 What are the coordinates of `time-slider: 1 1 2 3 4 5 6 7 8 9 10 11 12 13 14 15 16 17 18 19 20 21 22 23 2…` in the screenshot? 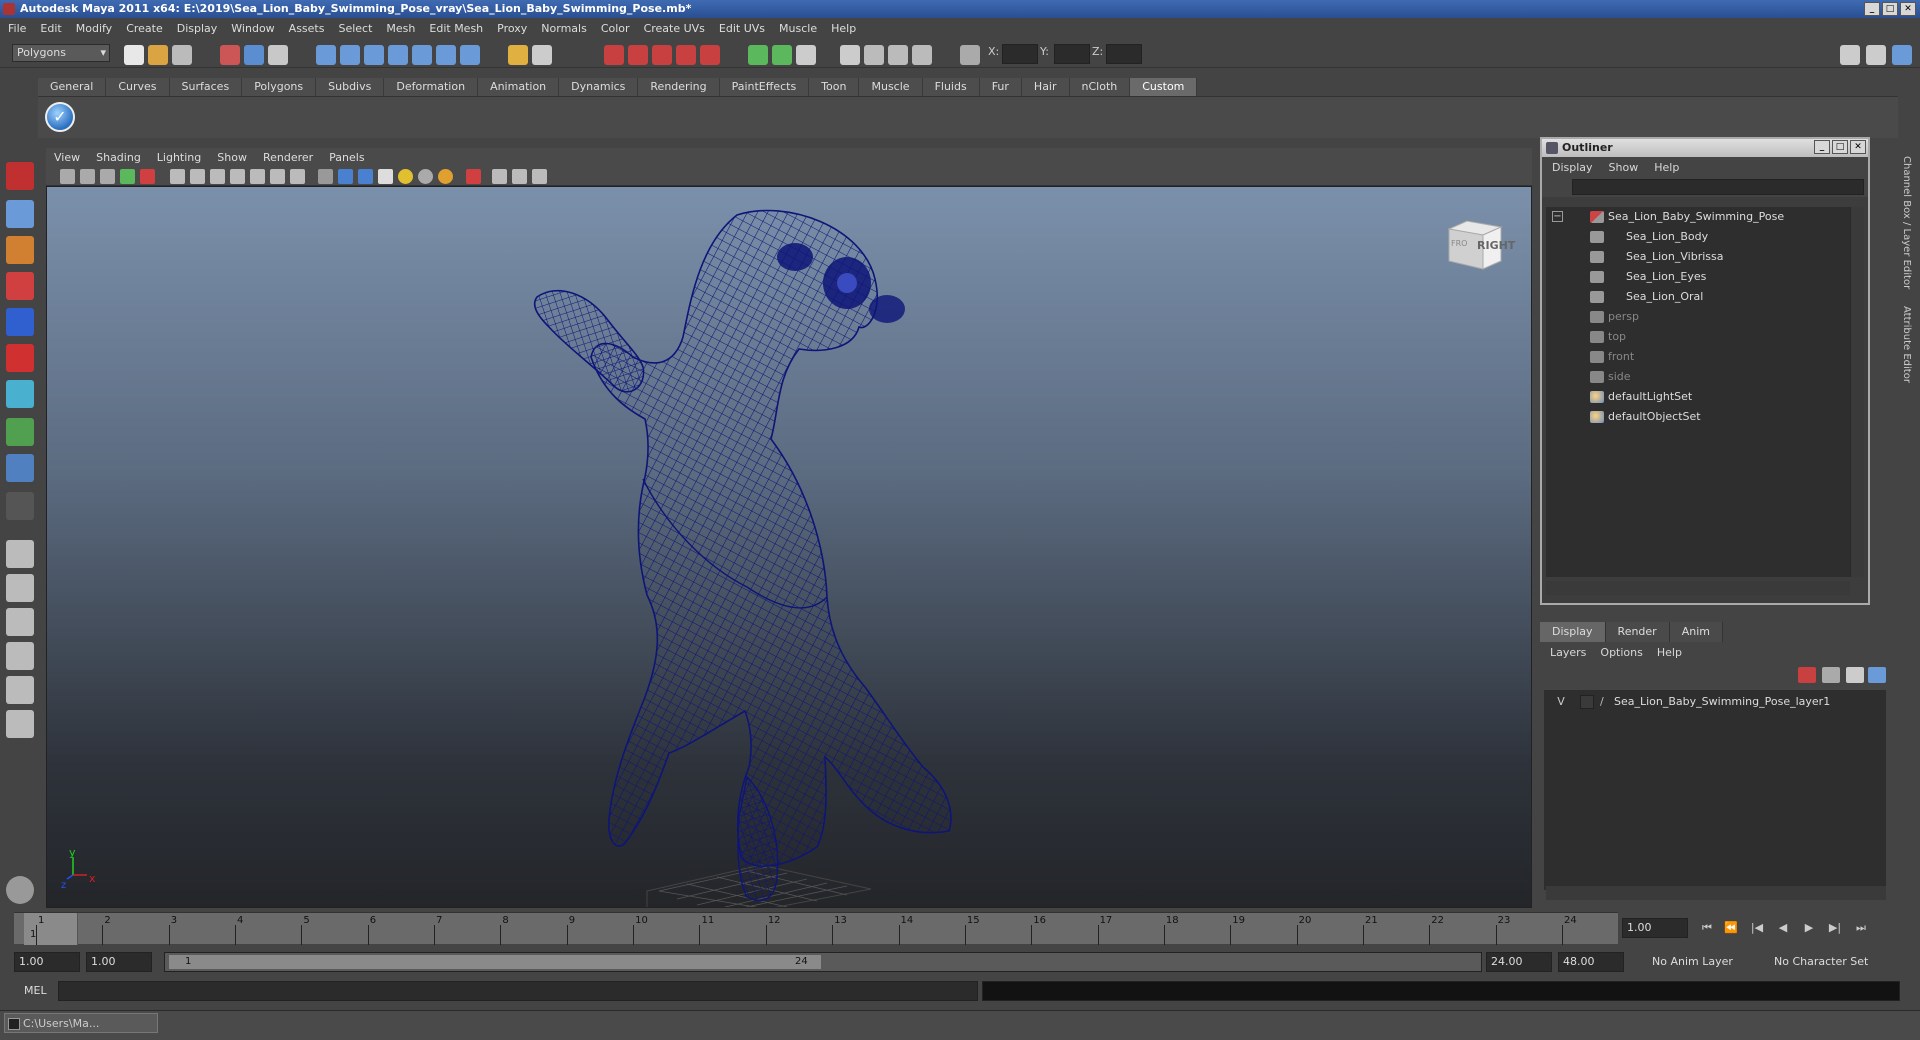 It's located at (816, 928).